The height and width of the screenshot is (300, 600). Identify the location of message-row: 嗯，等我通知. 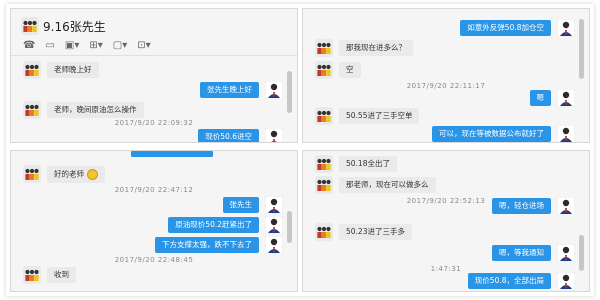
(533, 253).